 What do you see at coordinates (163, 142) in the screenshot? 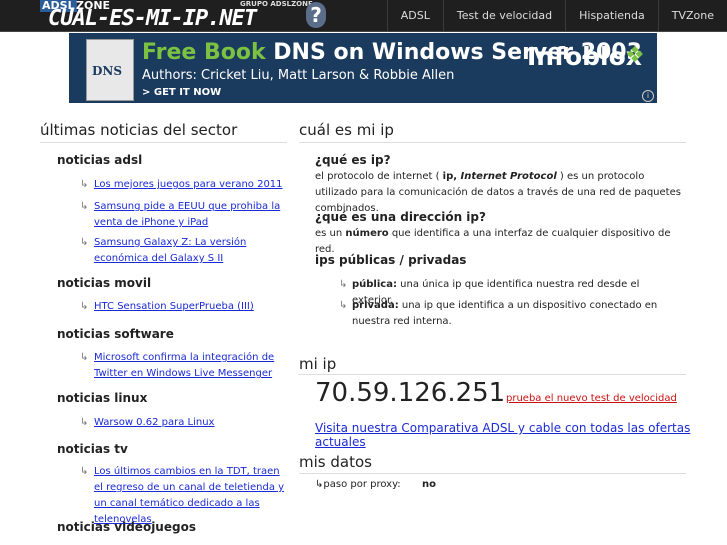
I see `left-divider` at bounding box center [163, 142].